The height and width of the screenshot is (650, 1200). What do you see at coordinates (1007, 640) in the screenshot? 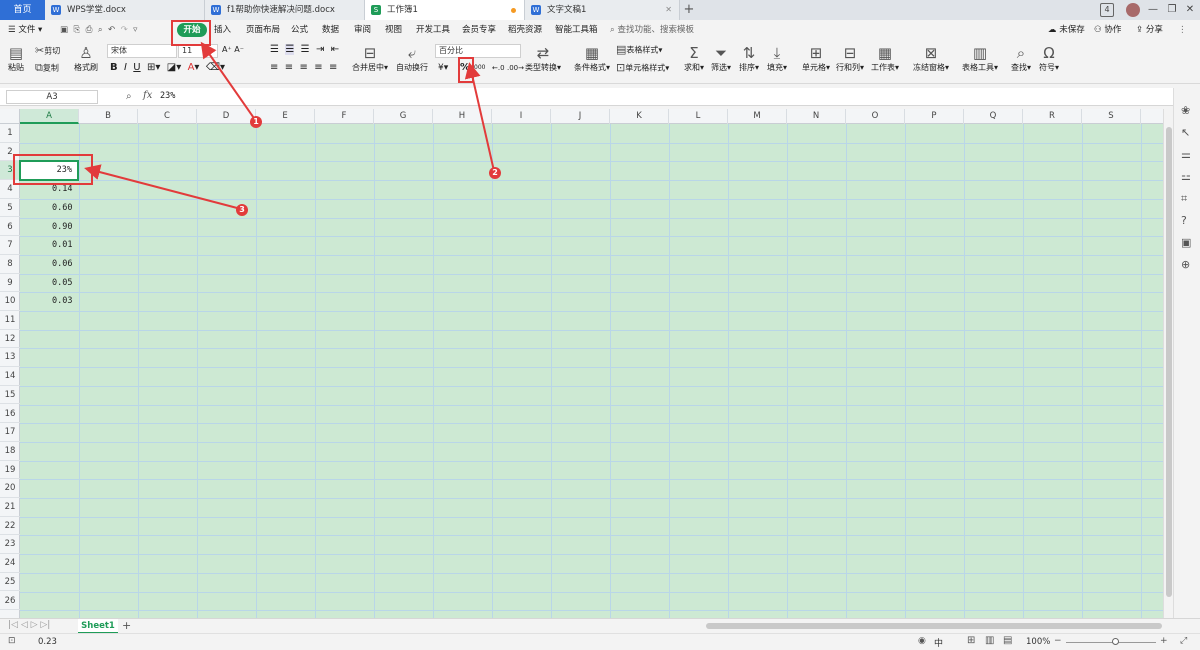
I see `page-layout-view-icon: ▤` at bounding box center [1007, 640].